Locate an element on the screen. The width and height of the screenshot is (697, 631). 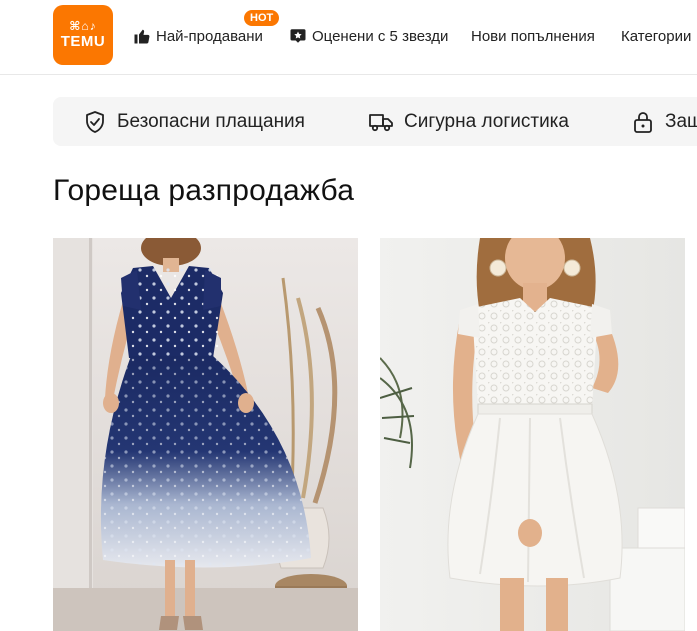
star-badge-icon is located at coordinates (298, 36).